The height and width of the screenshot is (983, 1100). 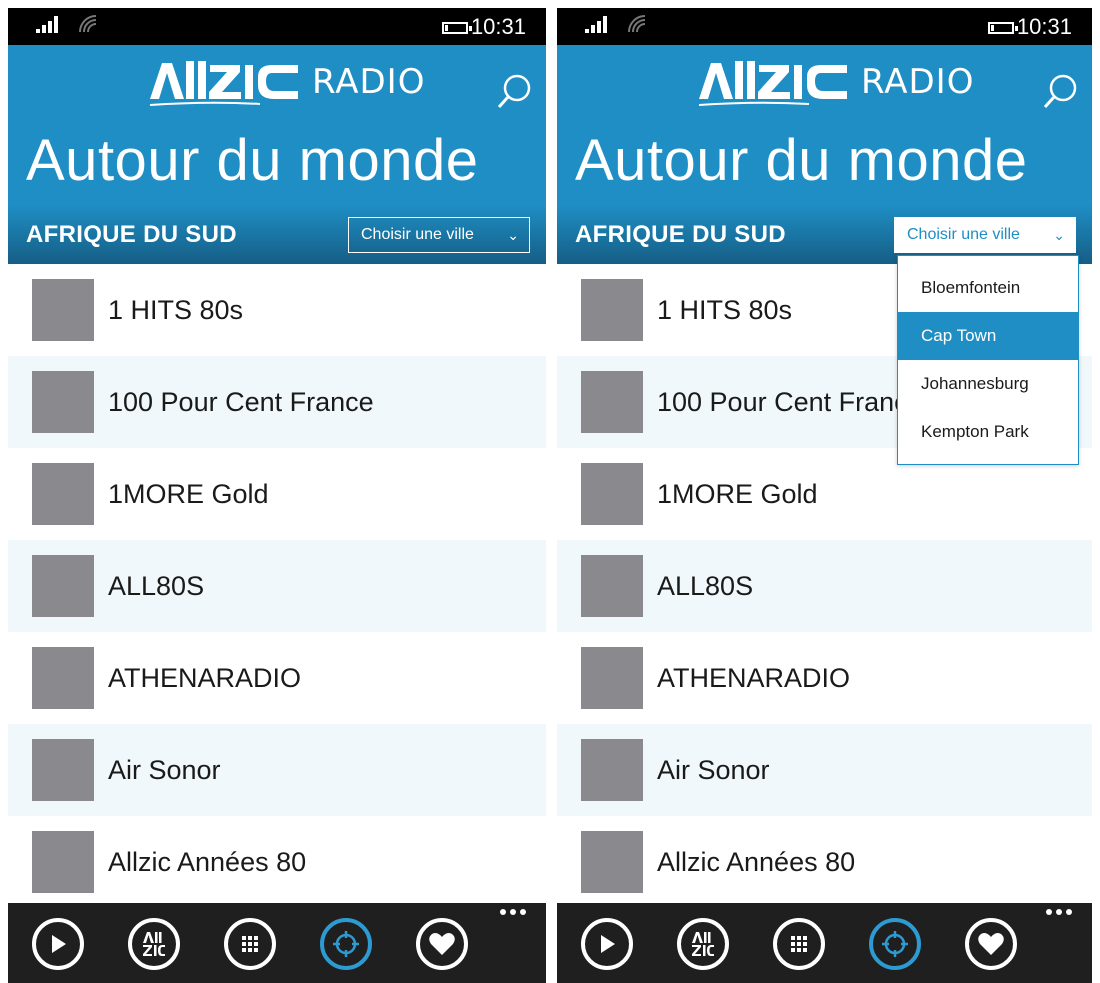 What do you see at coordinates (988, 336) in the screenshot?
I see `city-option-cap-town: Cap Town` at bounding box center [988, 336].